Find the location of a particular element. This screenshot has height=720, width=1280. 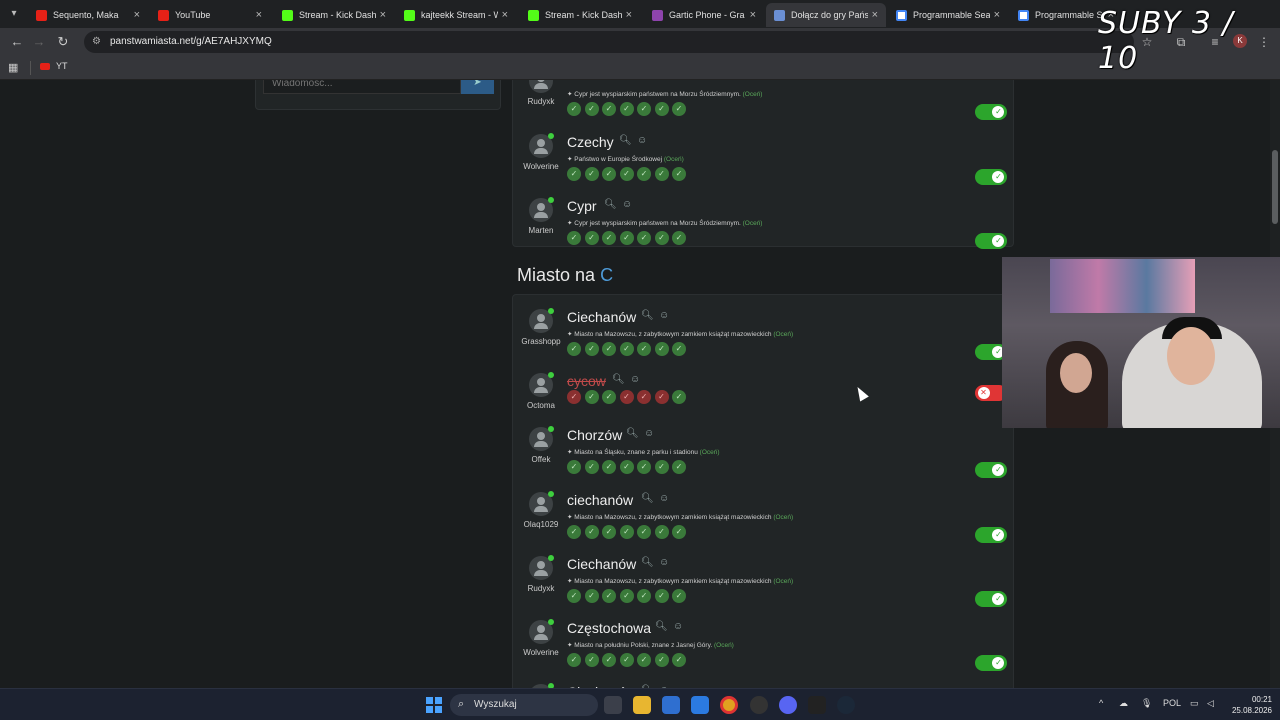

tray-chevron-icon: ^ is located at coordinates (1101, 703).